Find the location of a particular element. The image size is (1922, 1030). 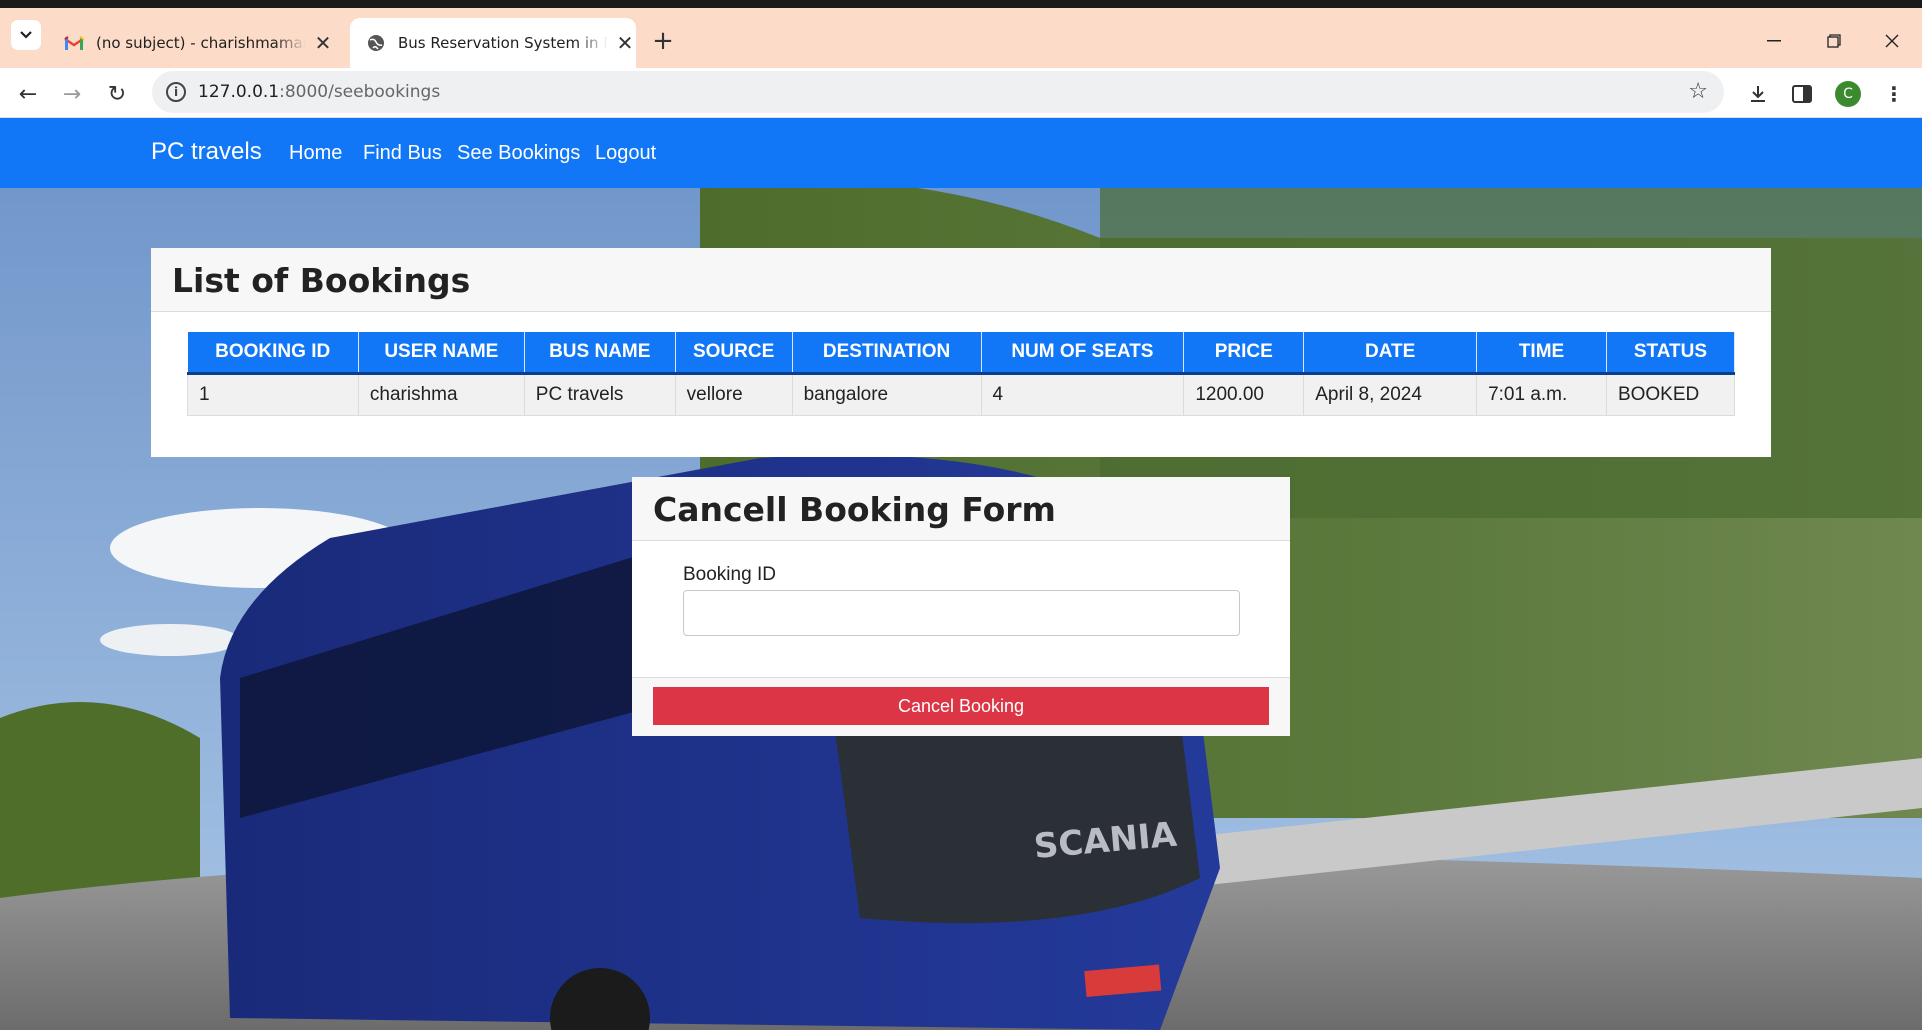

close-icon is located at coordinates (1892, 41).